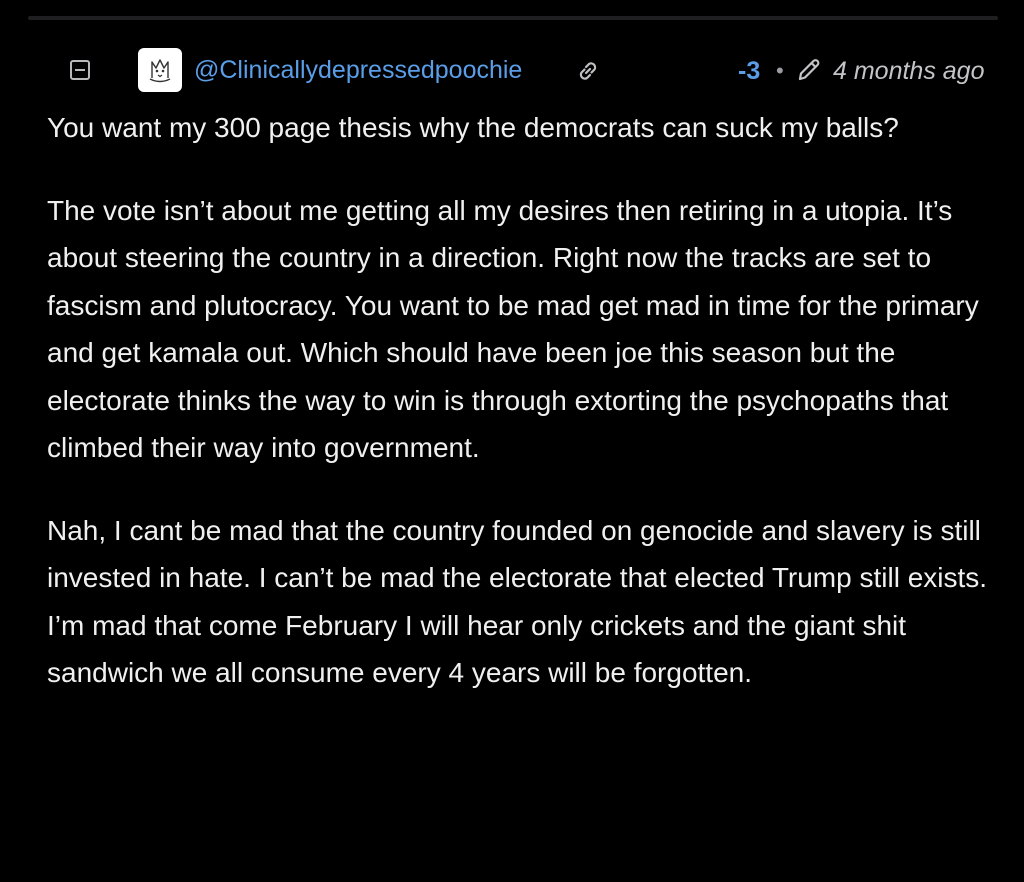  I want to click on collapse-minus-icon, so click(80, 70).